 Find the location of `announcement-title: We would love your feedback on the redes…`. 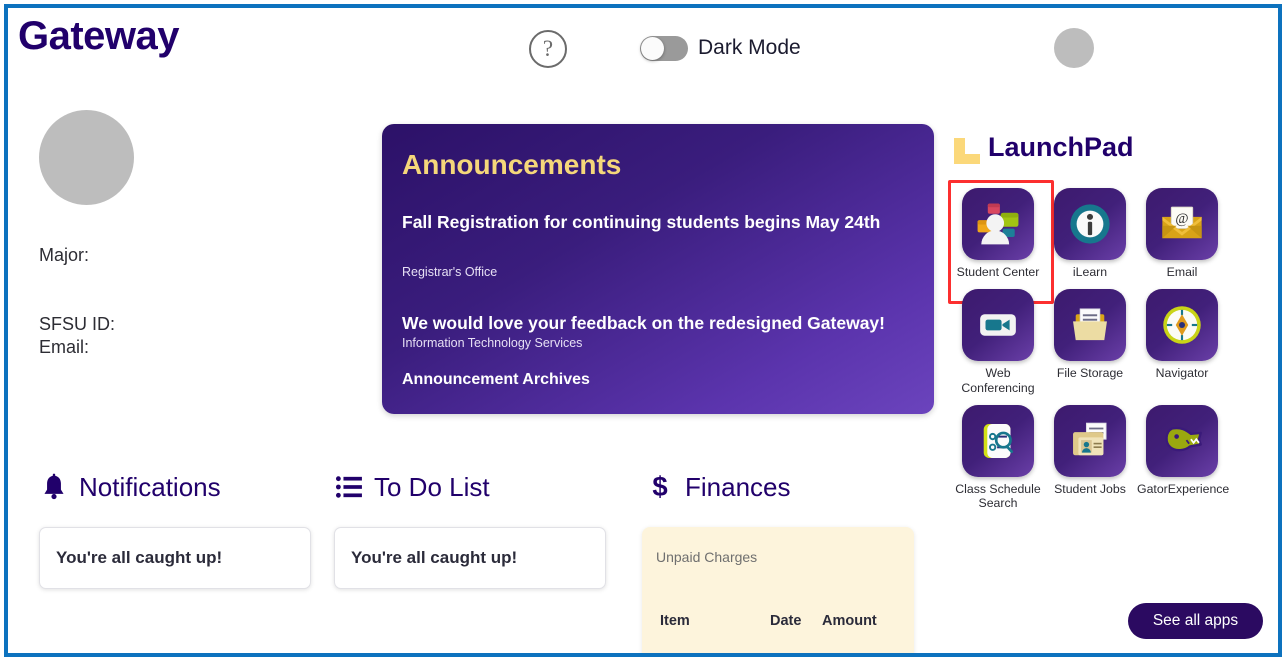

announcement-title: We would love your feedback on the redes… is located at coordinates (652, 323).